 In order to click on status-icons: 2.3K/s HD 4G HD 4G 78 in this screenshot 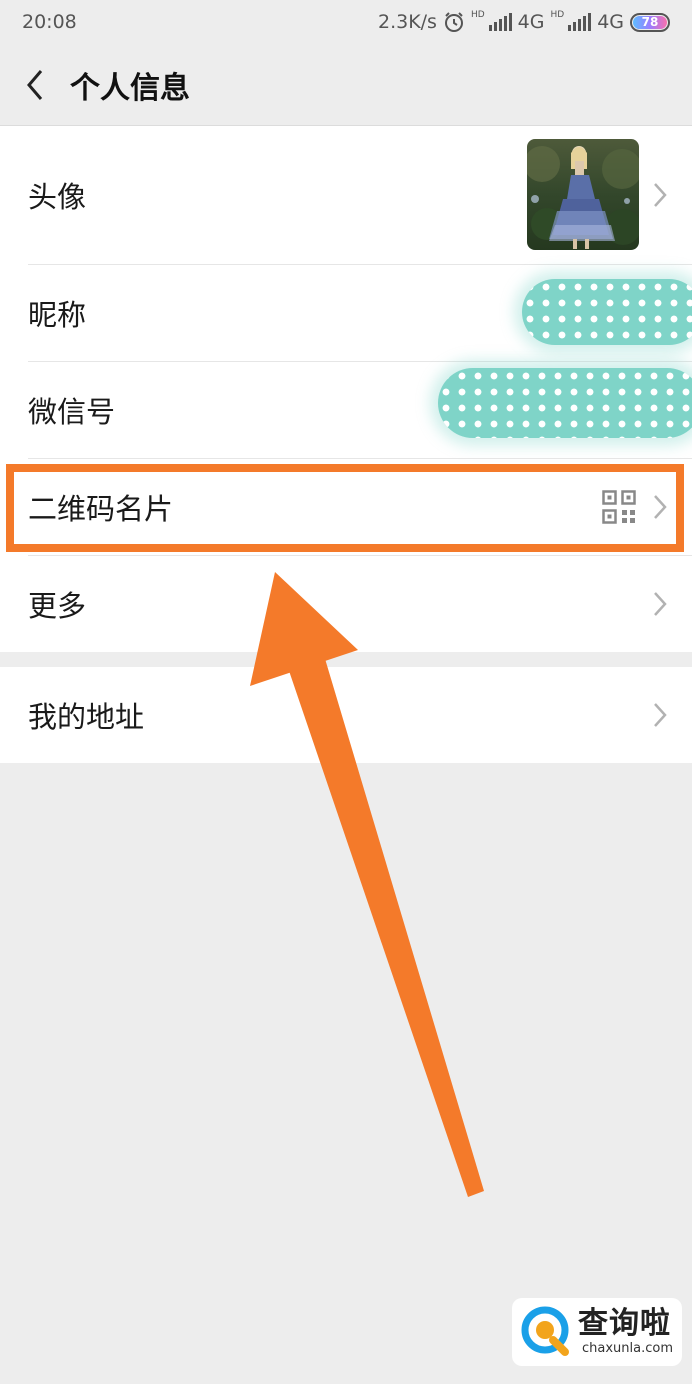, I will do `click(523, 21)`.